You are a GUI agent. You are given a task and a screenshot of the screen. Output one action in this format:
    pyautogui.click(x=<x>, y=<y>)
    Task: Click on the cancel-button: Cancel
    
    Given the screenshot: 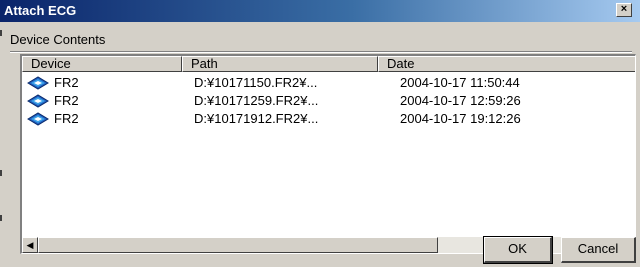 What is the action you would take?
    pyautogui.click(x=598, y=250)
    